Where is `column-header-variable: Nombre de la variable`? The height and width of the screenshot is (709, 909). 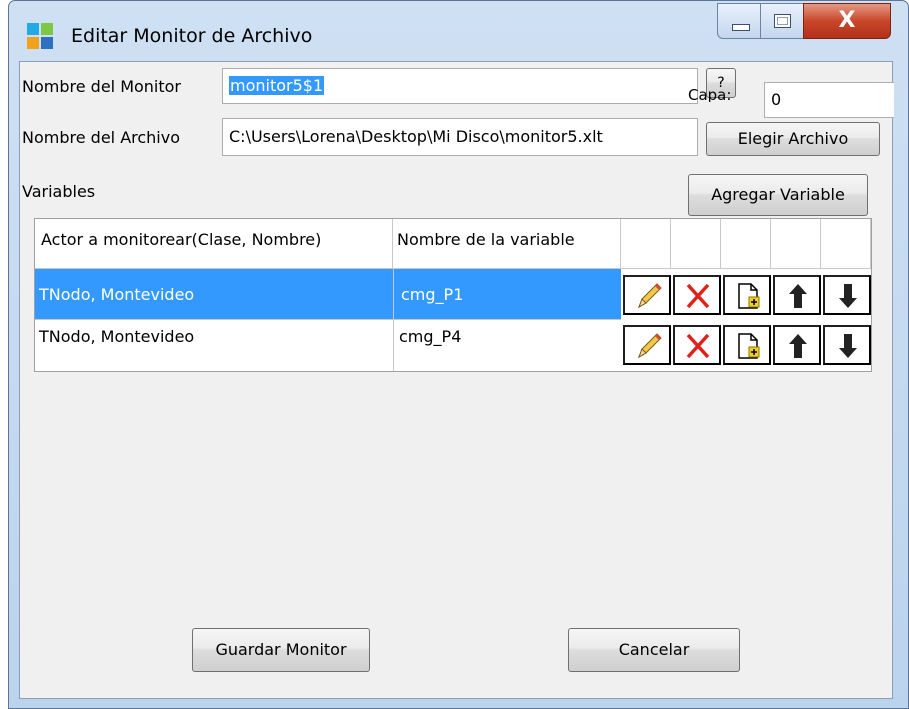 column-header-variable: Nombre de la variable is located at coordinates (507, 244).